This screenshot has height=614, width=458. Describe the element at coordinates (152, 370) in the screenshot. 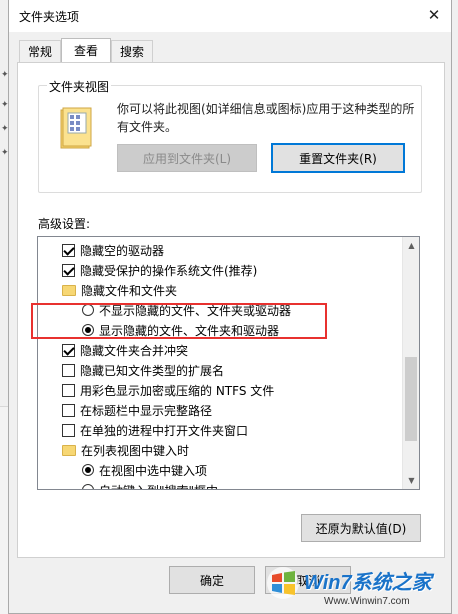

I see `setting-label: 隐藏已知文件类型的扩展名` at that location.